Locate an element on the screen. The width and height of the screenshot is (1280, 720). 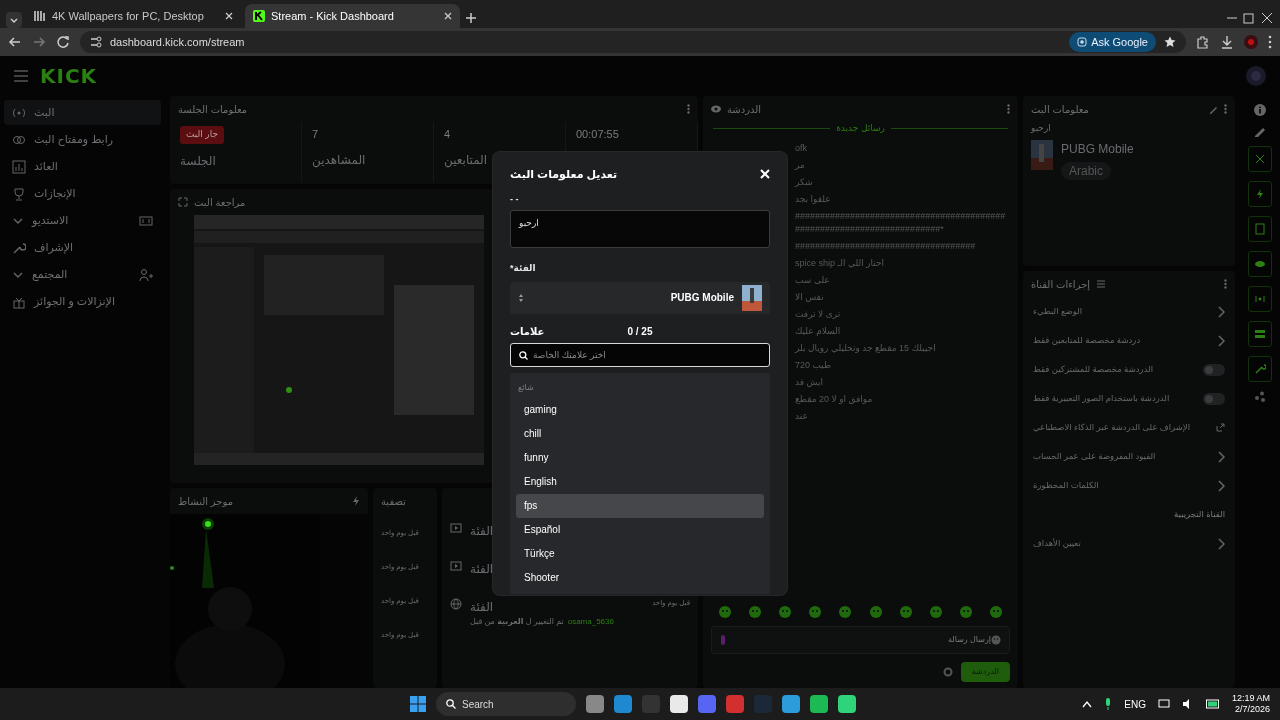
action-item: الكلمات المحظورة is located at coordinates (1129, 485).